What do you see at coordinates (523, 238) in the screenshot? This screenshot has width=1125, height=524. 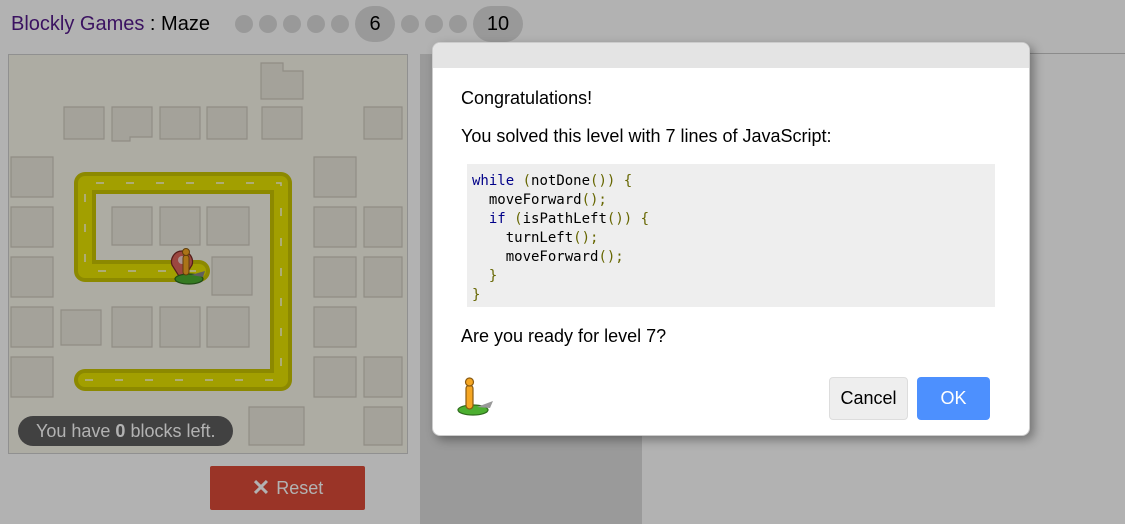 I see `code-indent: turnLeft` at bounding box center [523, 238].